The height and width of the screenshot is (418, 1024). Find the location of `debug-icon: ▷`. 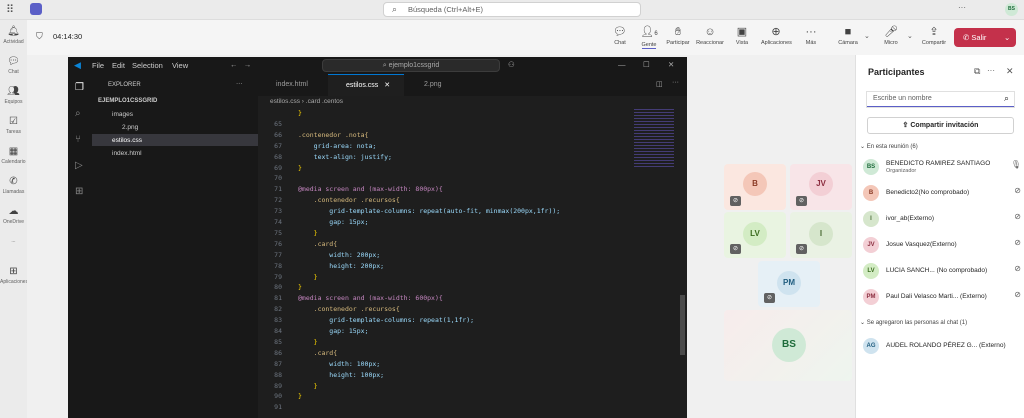

debug-icon: ▷ is located at coordinates (79, 165).